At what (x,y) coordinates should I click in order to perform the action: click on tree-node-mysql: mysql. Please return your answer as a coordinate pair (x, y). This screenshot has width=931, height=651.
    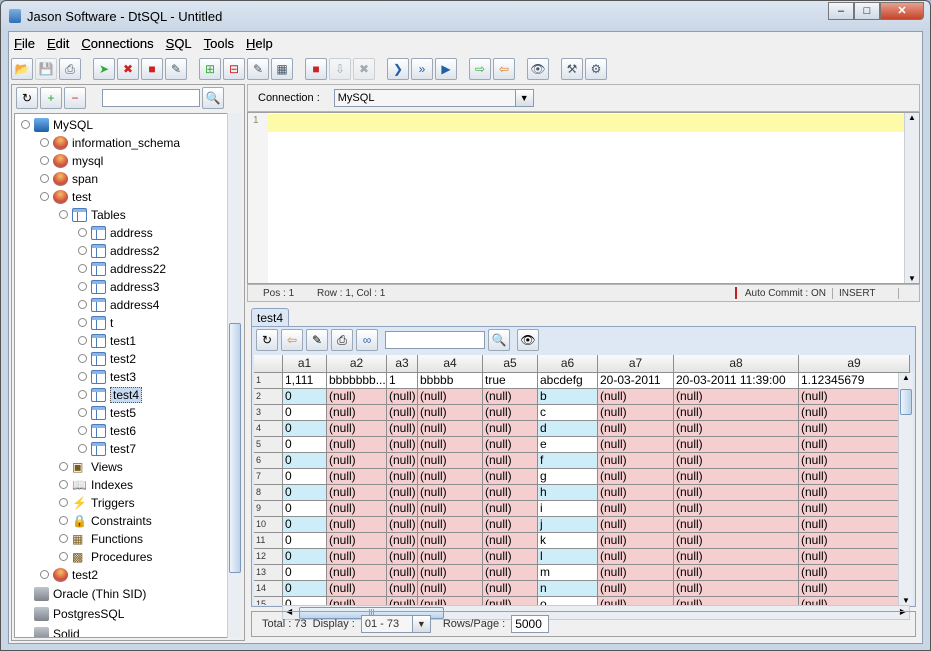
    Looking at the image, I should click on (71, 160).